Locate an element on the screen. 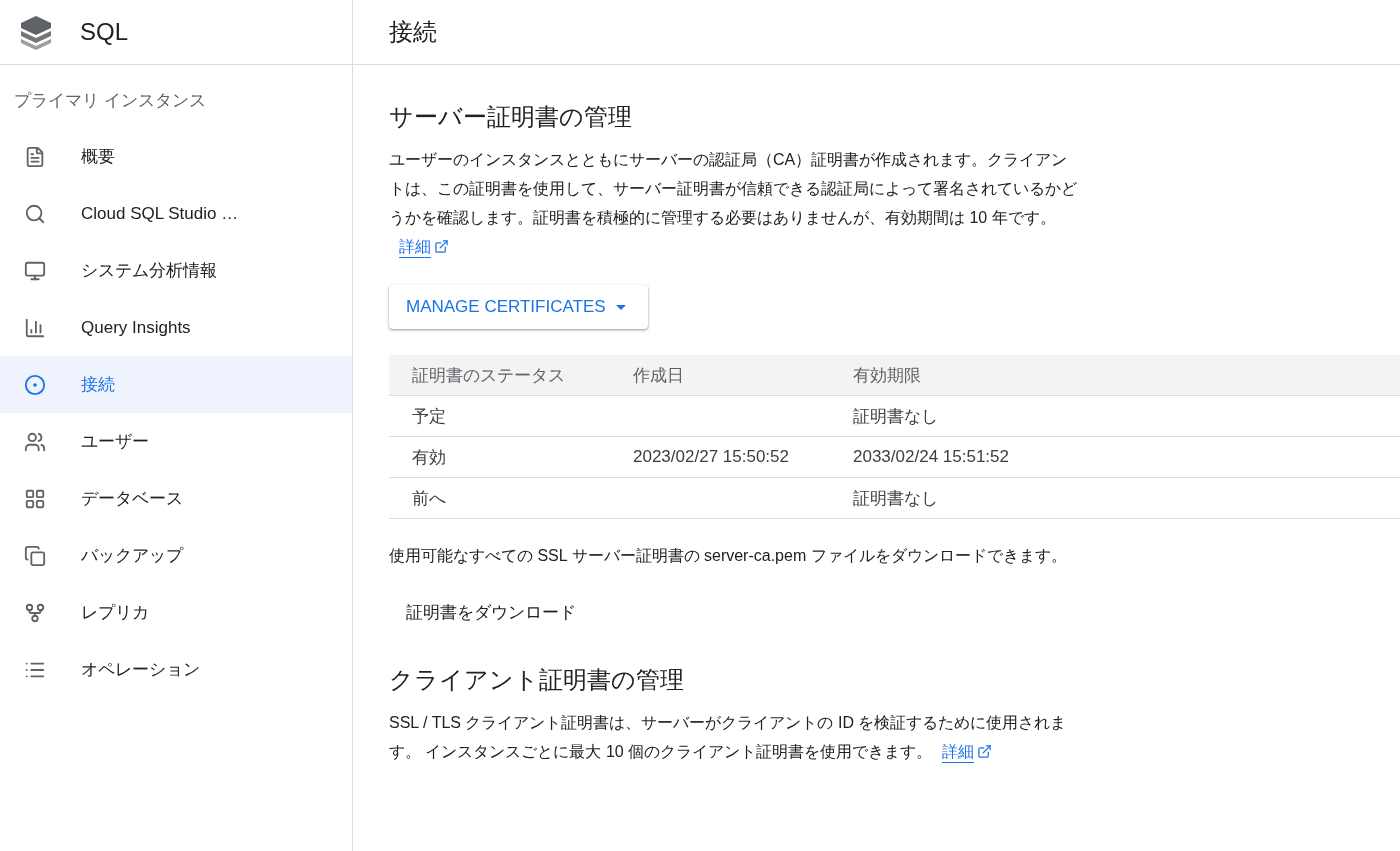 This screenshot has height=851, width=1400. section-label: プライマリ インスタンス is located at coordinates (110, 101).